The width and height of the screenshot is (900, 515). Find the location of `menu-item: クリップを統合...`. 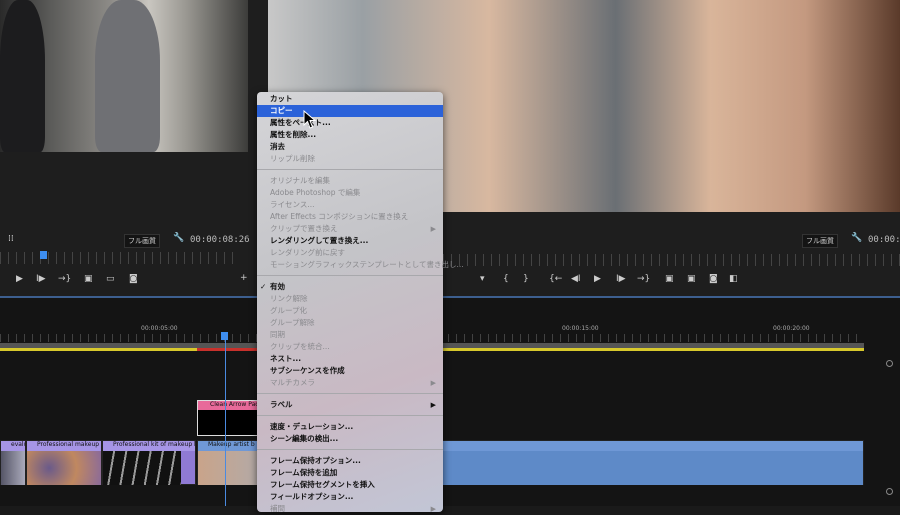

menu-item: クリップを統合... is located at coordinates (350, 347).